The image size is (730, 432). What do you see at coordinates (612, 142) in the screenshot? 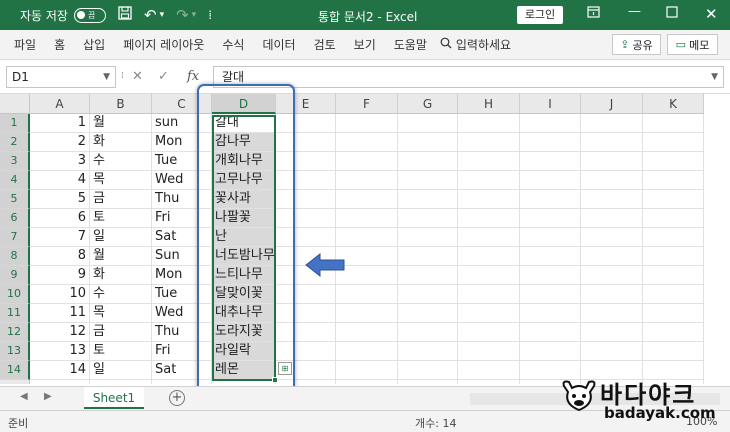
I see `cell-j2` at bounding box center [612, 142].